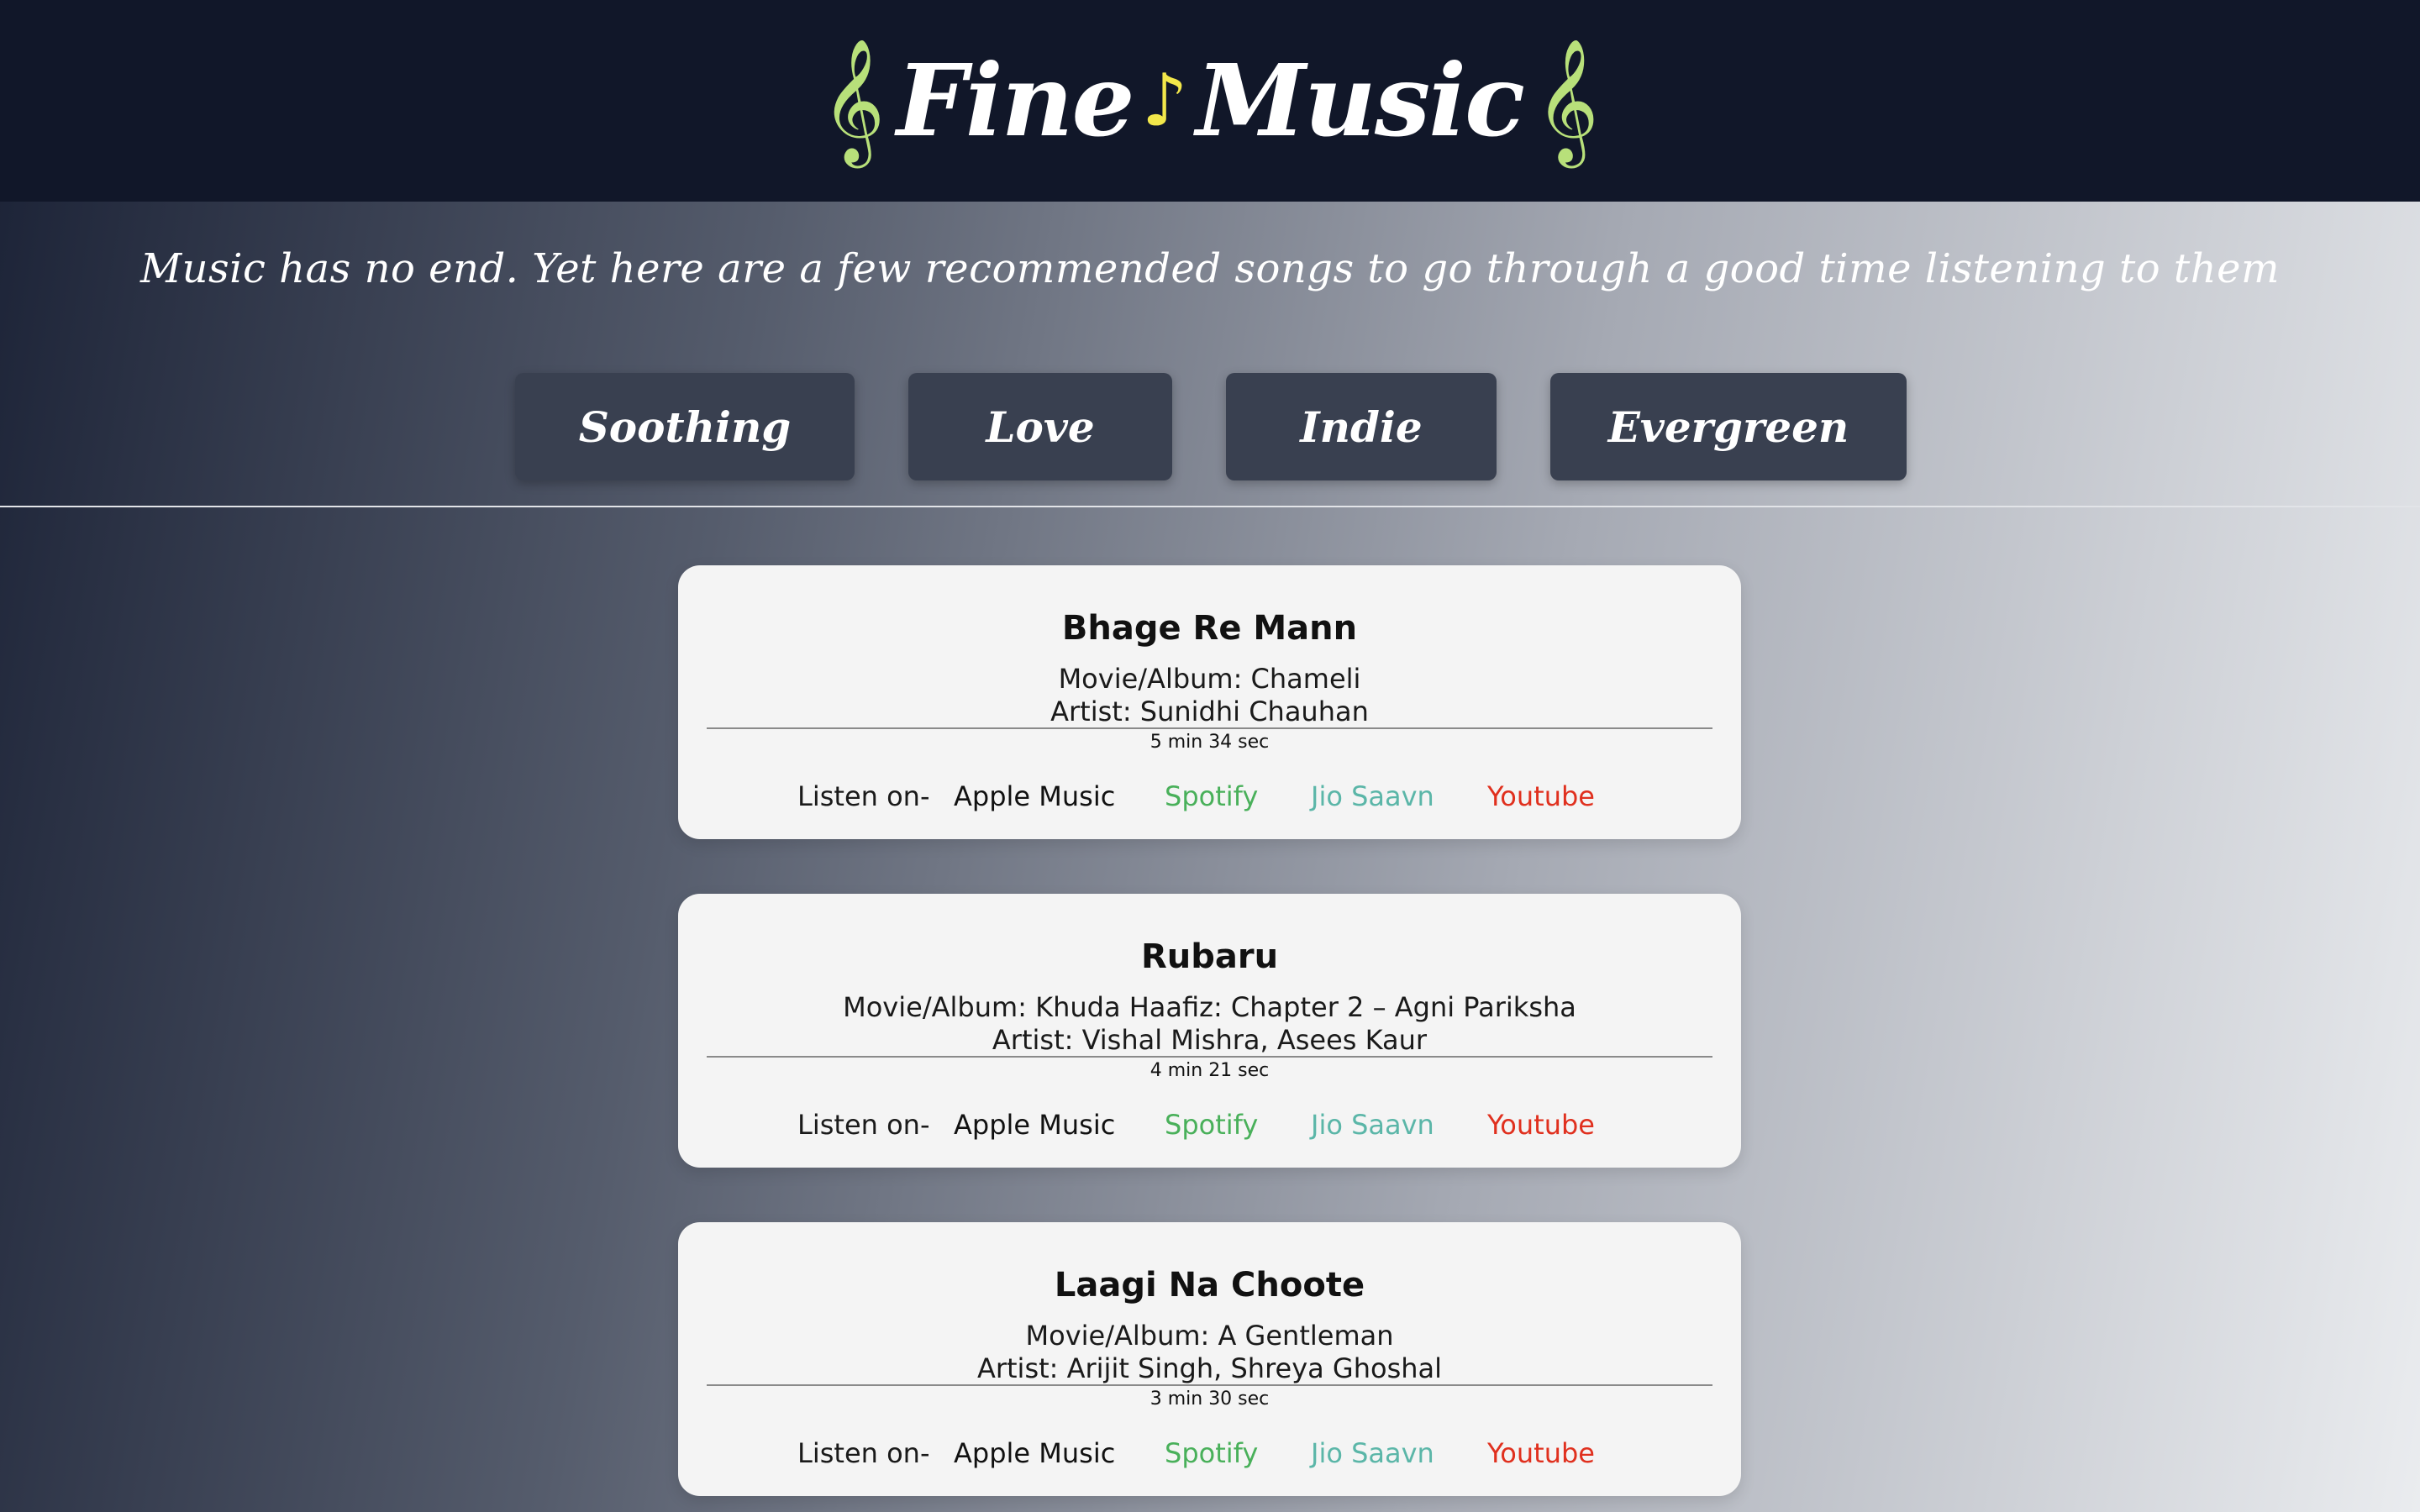 Image resolution: width=2420 pixels, height=1512 pixels. I want to click on section-divider, so click(1210, 506).